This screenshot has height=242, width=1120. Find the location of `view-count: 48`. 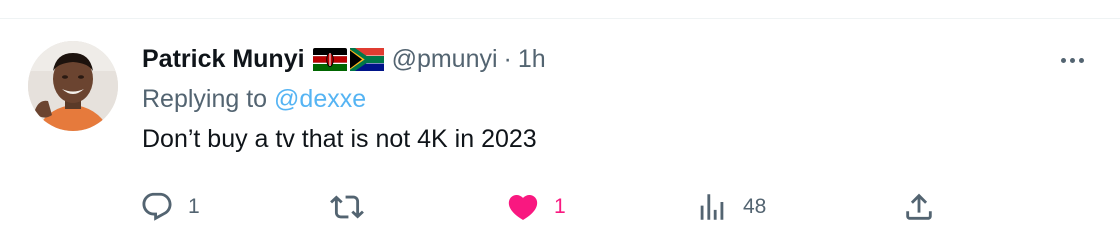

view-count: 48 is located at coordinates (755, 206).